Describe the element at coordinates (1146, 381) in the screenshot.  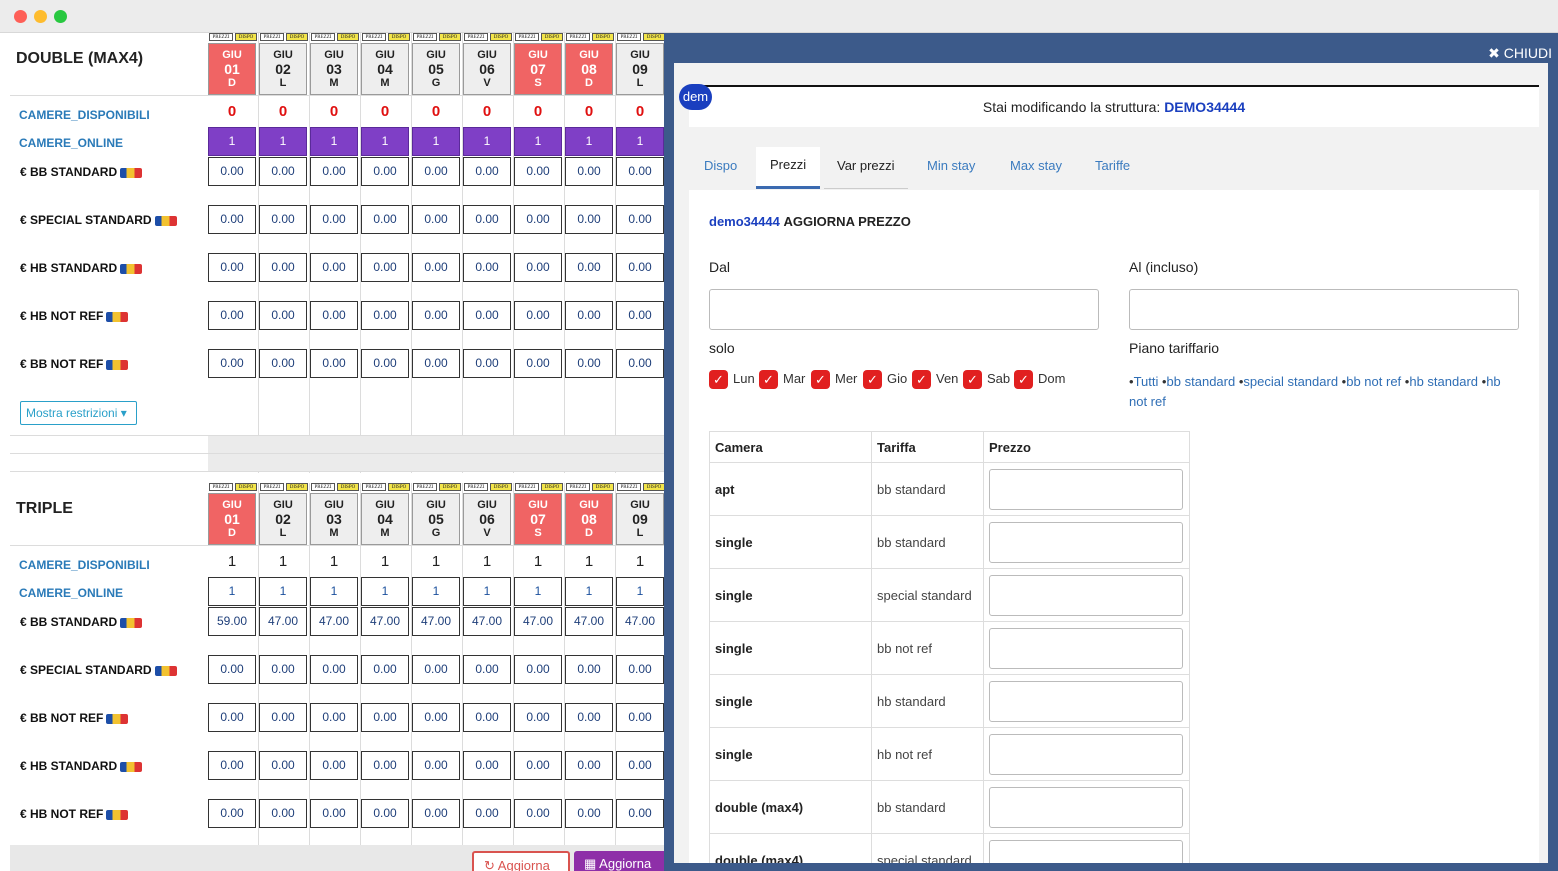
I see `rate-plan-link: Tutti` at that location.